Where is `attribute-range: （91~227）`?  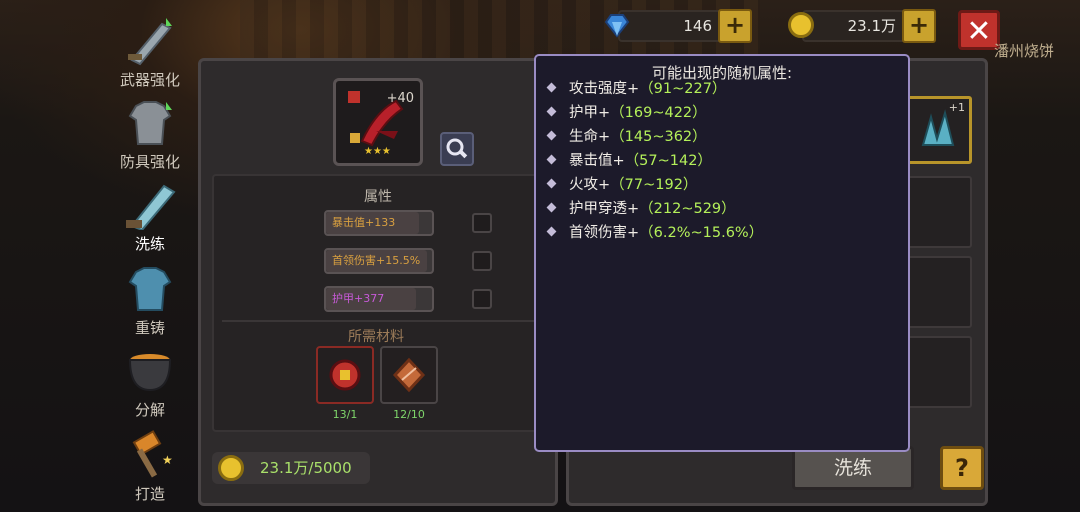
attribute-range: （91~227） is located at coordinates (683, 89).